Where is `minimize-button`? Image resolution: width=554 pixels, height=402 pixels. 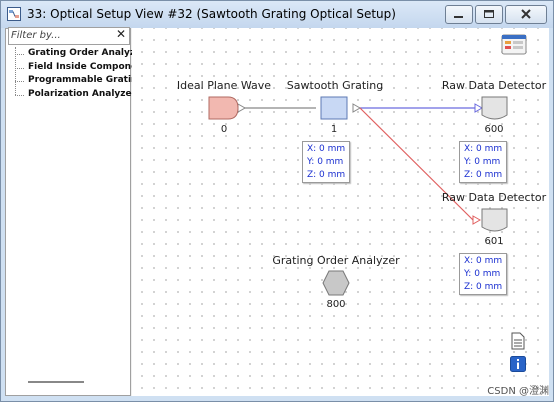
minimize-button is located at coordinates (459, 14).